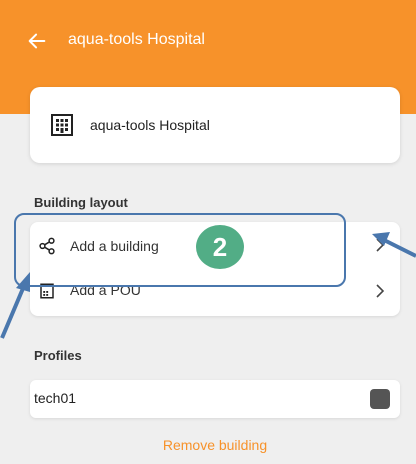 The image size is (416, 464). I want to click on annotation-arrow-left, so click(15, 305).